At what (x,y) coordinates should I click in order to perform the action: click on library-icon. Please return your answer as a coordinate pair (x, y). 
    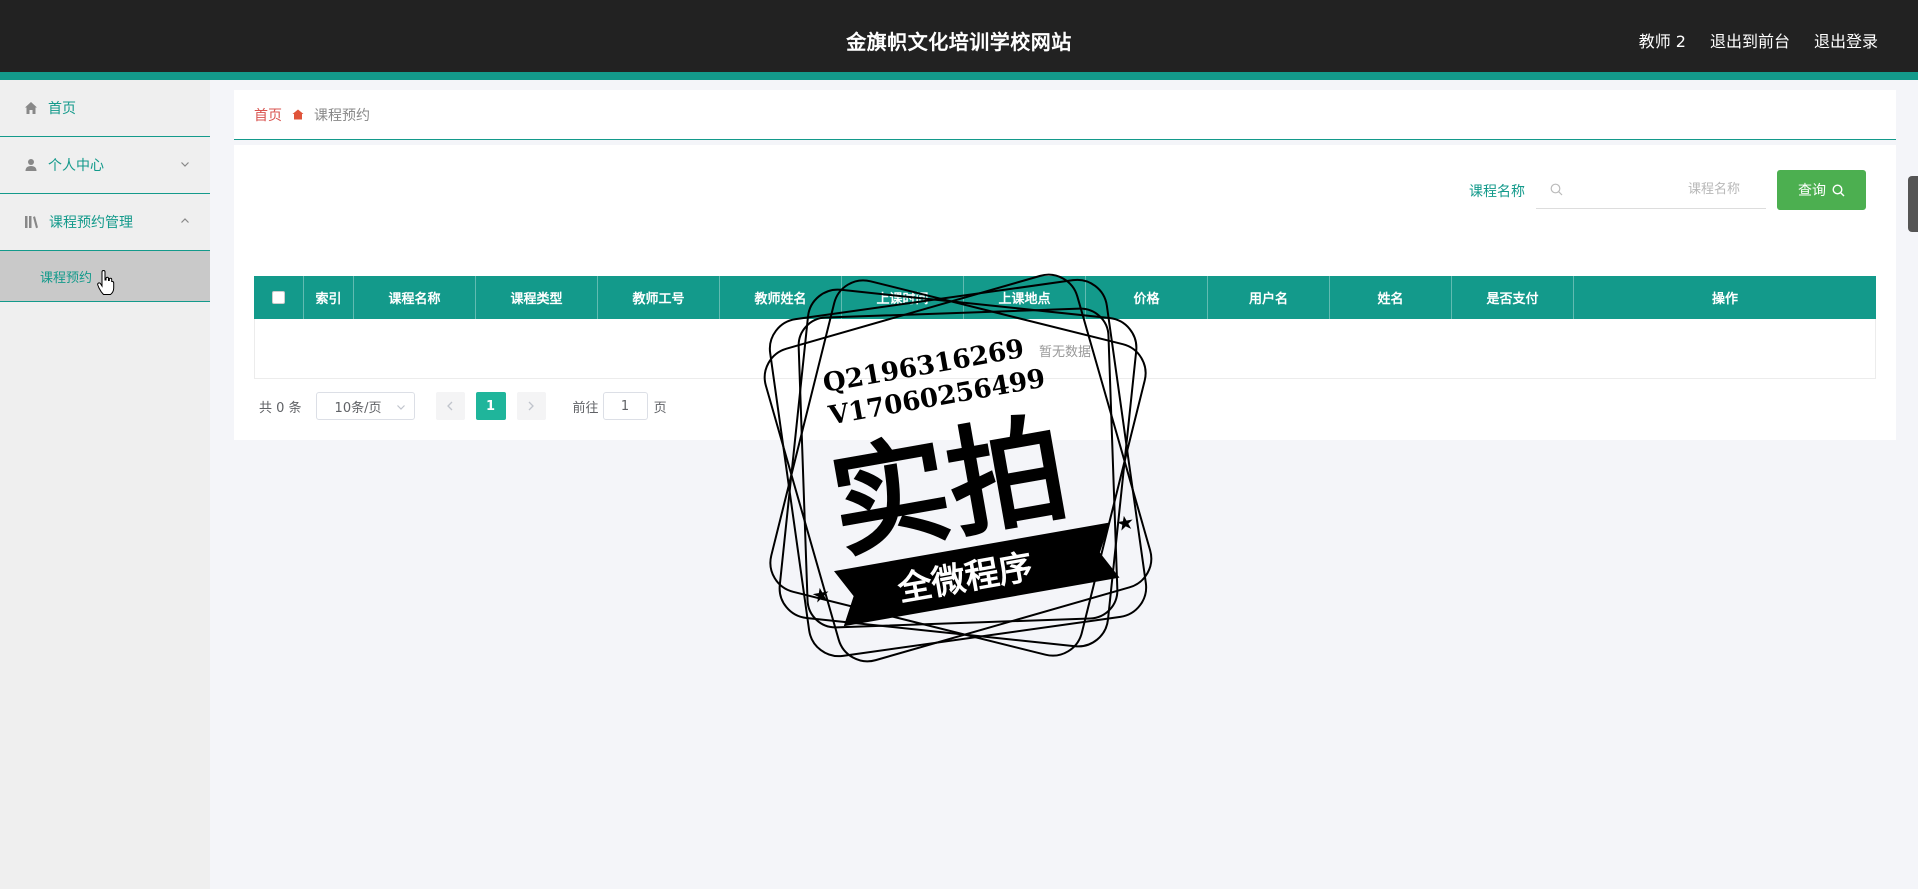
    Looking at the image, I should click on (31, 222).